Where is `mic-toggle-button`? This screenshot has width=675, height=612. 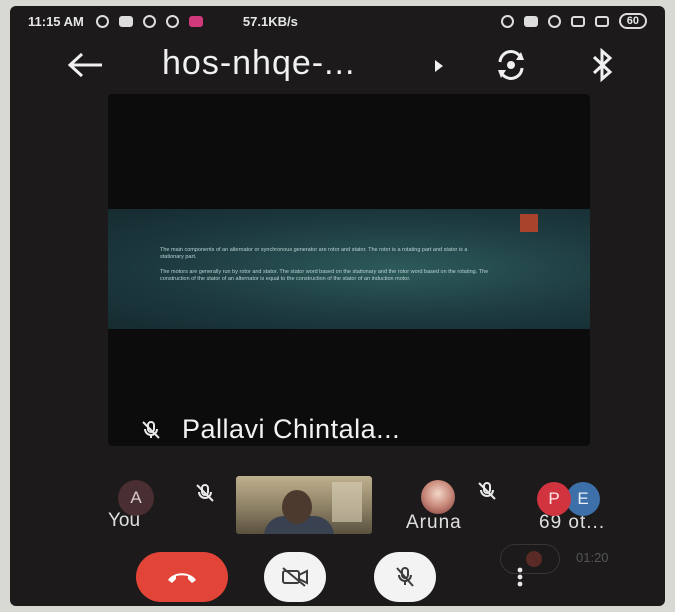
mic-toggle-button is located at coordinates (405, 577).